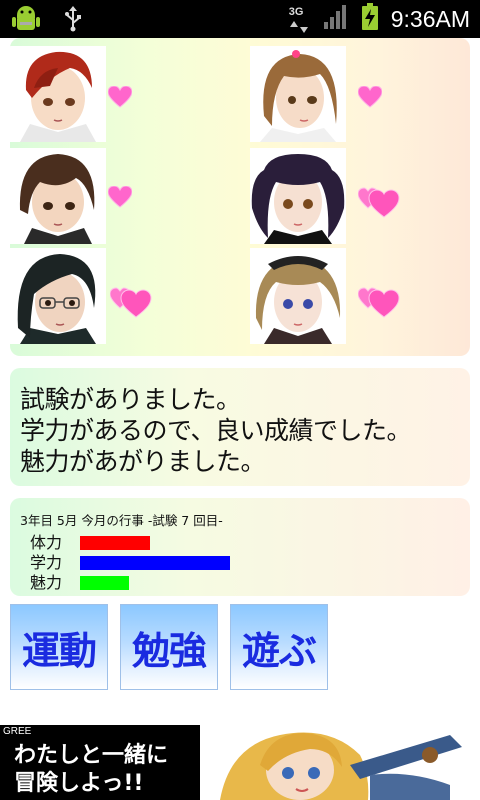 The image size is (480, 800). Describe the element at coordinates (58, 296) in the screenshot. I see `portrait-glasses-boy` at that location.